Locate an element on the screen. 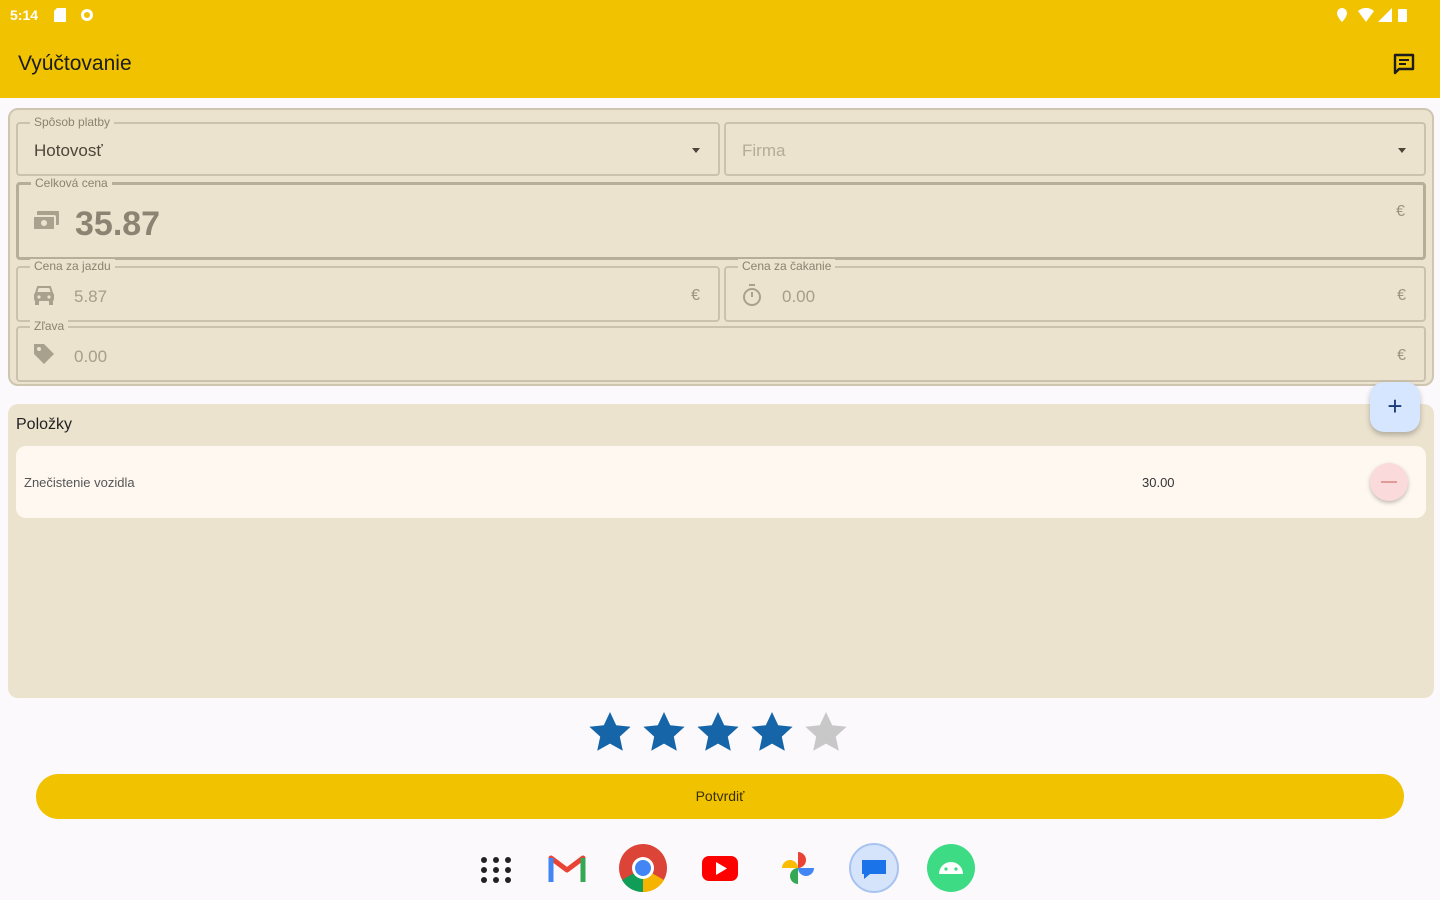 The image size is (1440, 900). ride-price-value: 5.87 is located at coordinates (91, 296).